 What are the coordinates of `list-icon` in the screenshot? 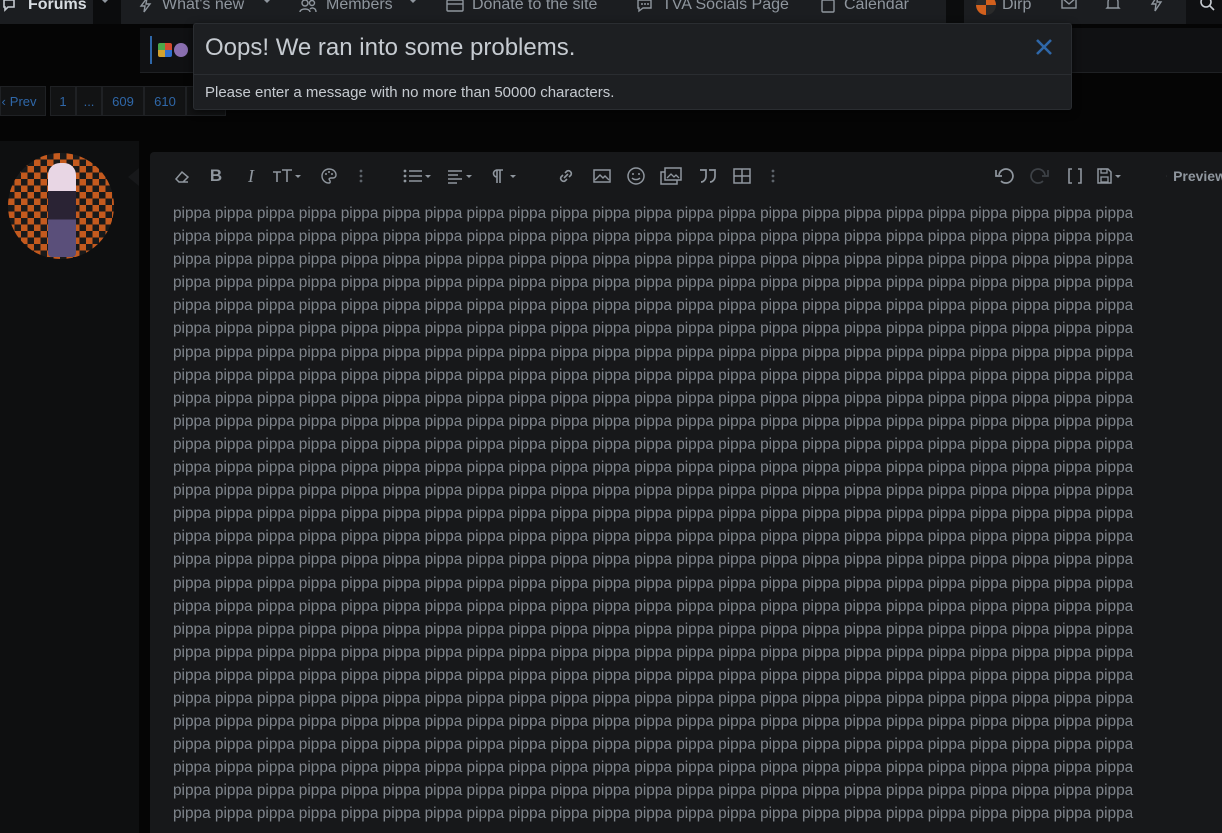 It's located at (417, 176).